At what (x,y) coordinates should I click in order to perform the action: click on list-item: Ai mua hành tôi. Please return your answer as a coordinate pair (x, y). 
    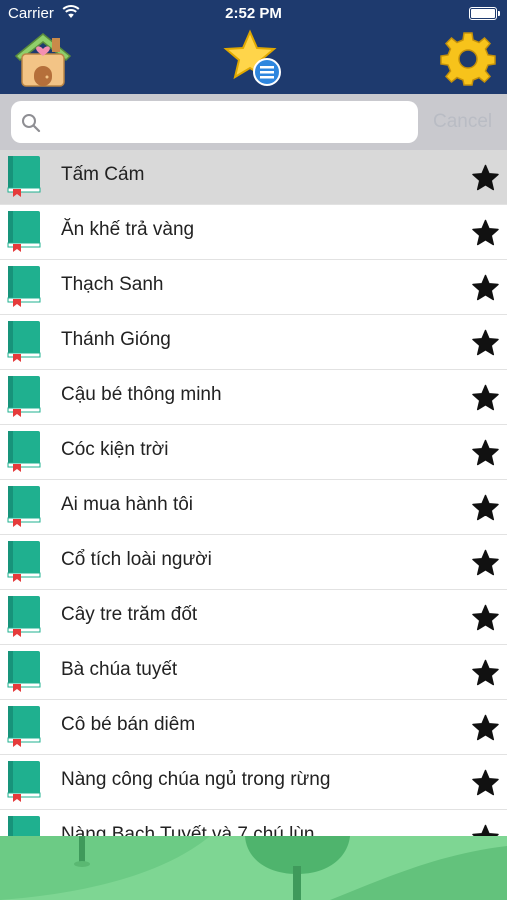
    Looking at the image, I should click on (253, 507).